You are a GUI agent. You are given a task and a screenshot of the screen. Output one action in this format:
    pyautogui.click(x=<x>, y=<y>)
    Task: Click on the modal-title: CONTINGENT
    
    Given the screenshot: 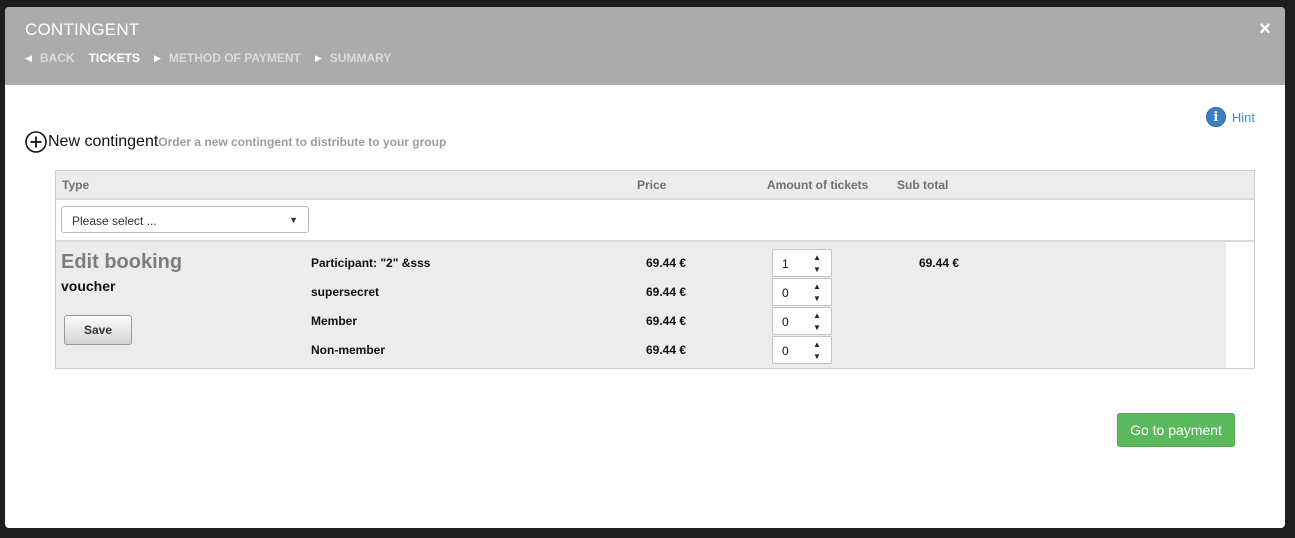 What is the action you would take?
    pyautogui.click(x=82, y=29)
    